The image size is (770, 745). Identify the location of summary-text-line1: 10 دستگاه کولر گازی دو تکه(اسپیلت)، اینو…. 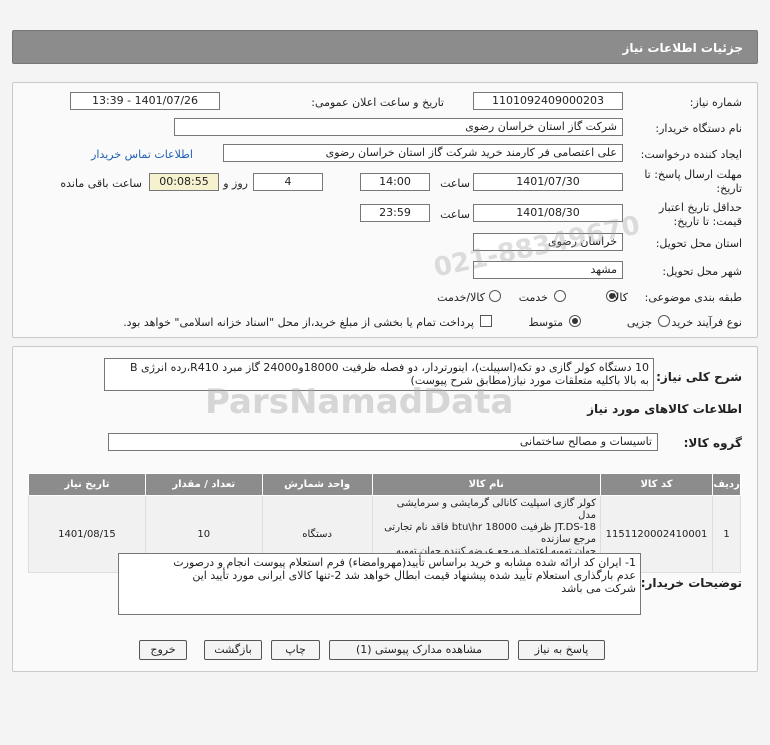
(389, 367).